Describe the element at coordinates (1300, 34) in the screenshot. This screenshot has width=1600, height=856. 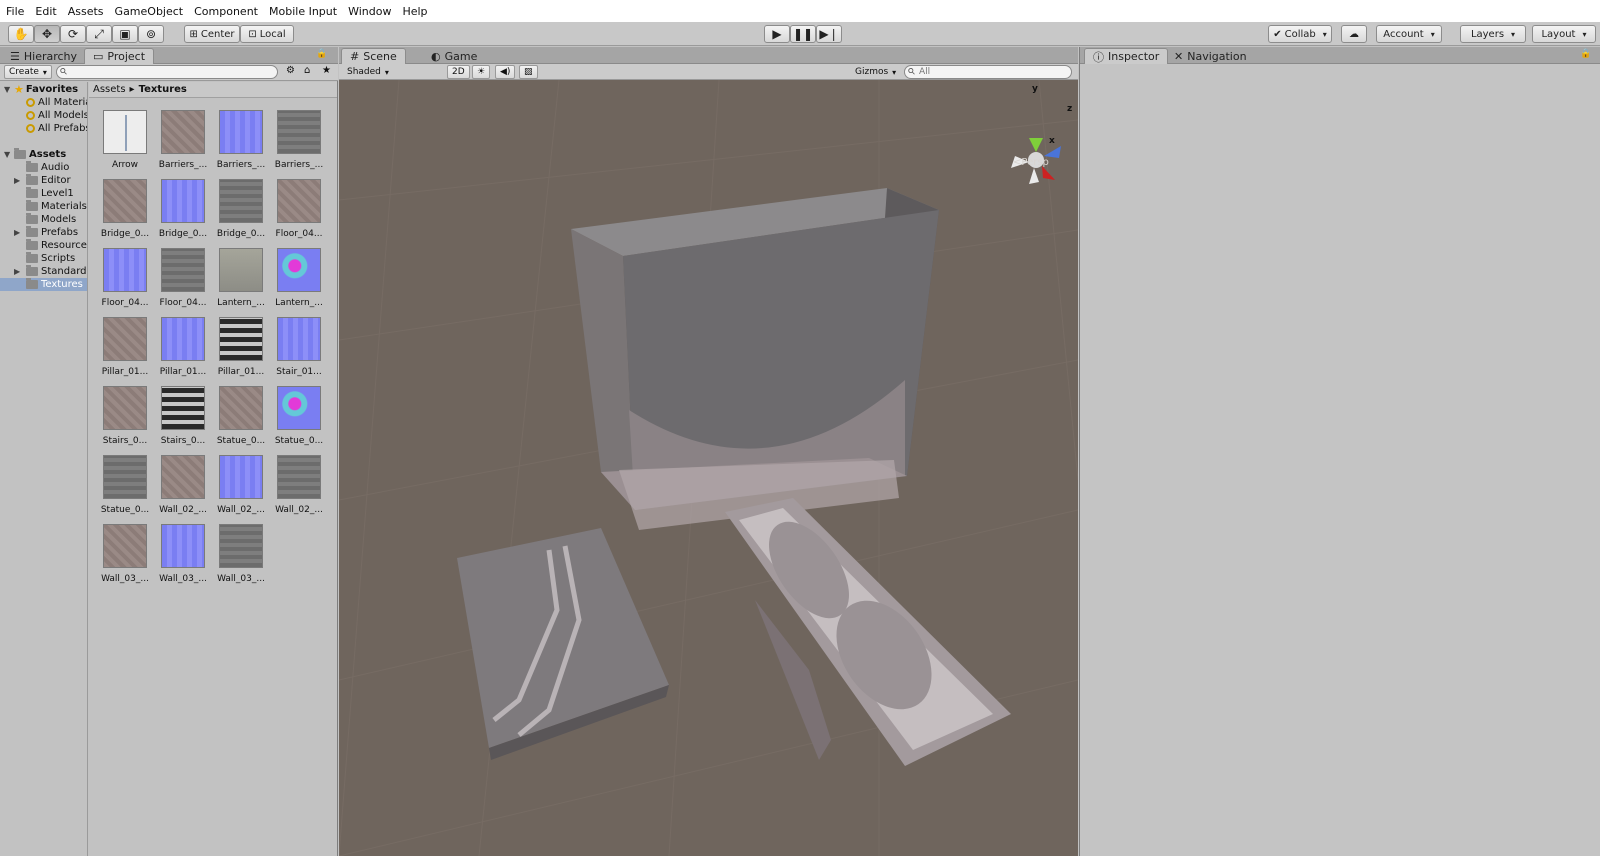
I see `collab-dropdown: ✔ Collab` at that location.